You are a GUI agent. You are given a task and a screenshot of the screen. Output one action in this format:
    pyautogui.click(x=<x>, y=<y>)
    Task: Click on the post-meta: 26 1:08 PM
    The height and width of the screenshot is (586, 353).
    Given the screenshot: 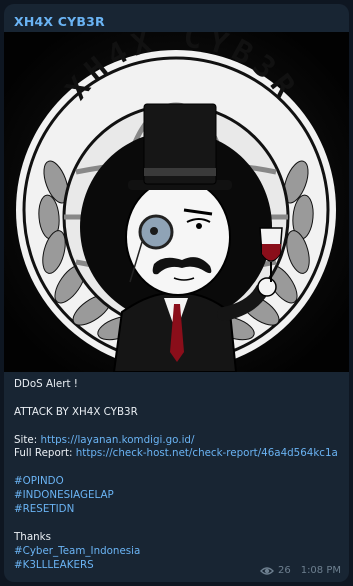 What is the action you would take?
    pyautogui.click(x=300, y=570)
    